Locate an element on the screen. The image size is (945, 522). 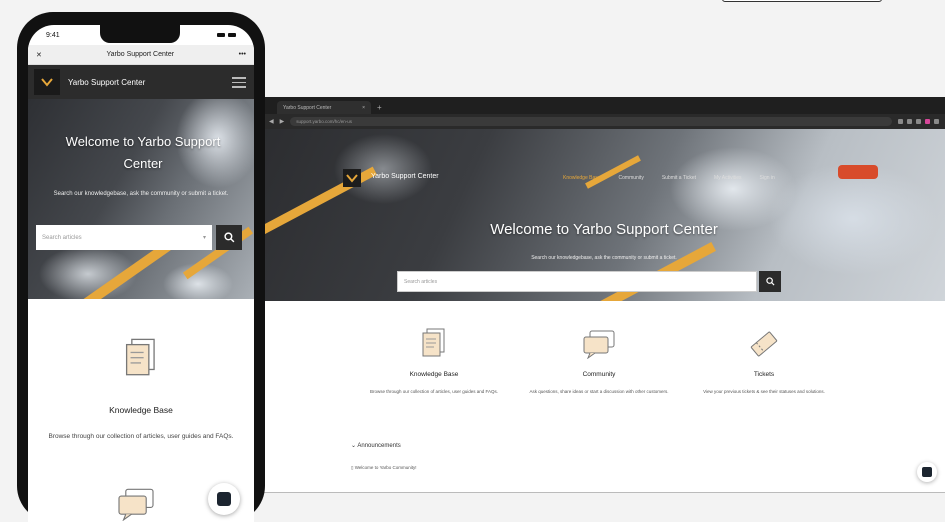
close-tab-icon: × is located at coordinates (363, 108).